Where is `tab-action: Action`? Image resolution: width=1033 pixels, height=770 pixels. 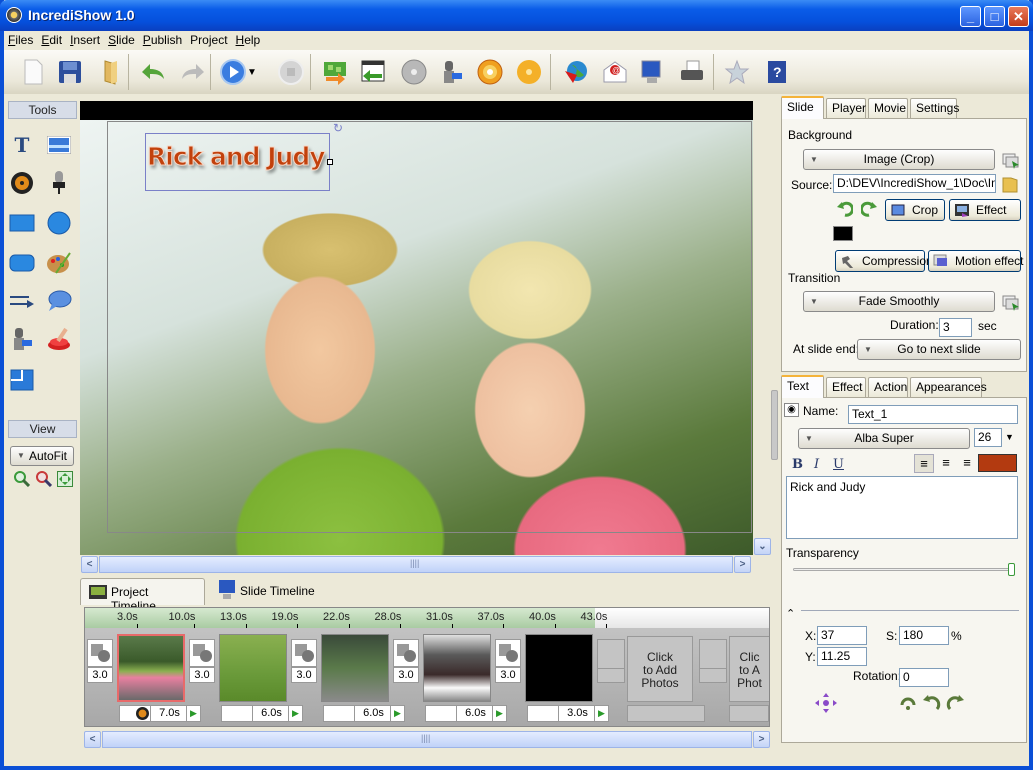
tab-action: Action is located at coordinates (888, 387).